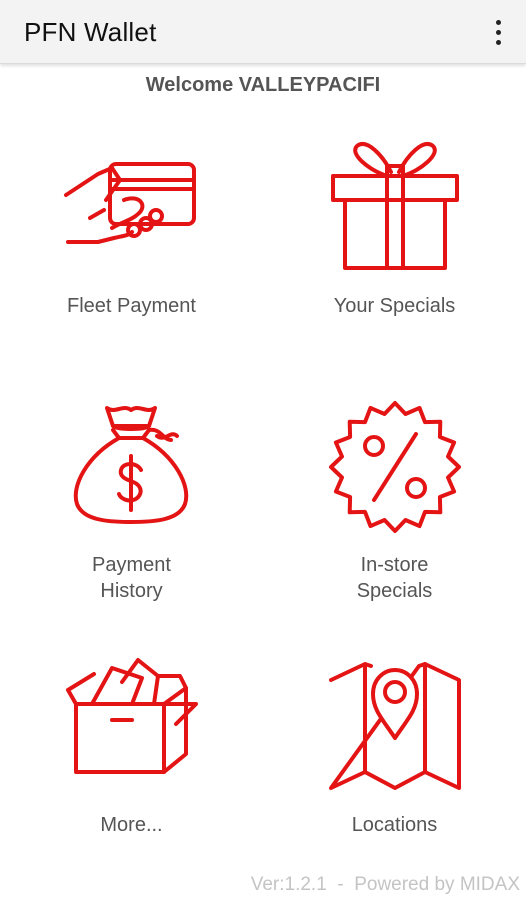 This screenshot has width=526, height=900. What do you see at coordinates (394, 467) in the screenshot?
I see `percent-badge-icon` at bounding box center [394, 467].